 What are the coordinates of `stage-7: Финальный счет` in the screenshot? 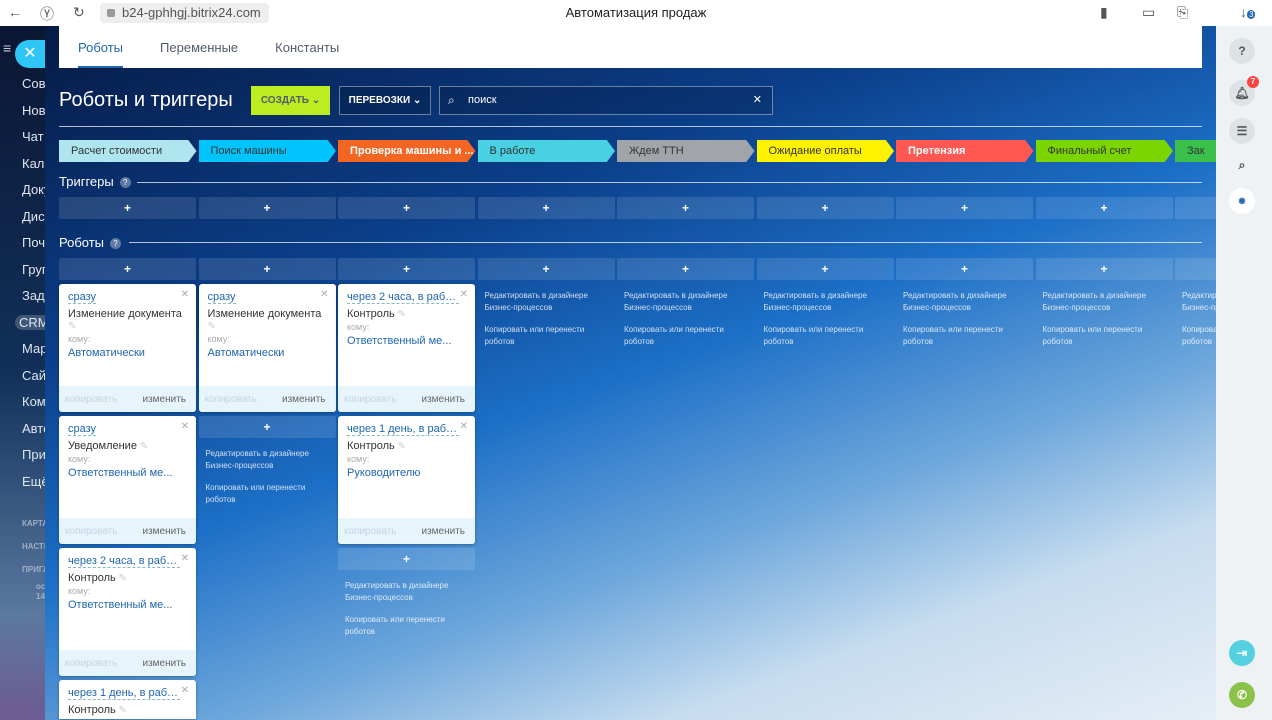 It's located at (1104, 151).